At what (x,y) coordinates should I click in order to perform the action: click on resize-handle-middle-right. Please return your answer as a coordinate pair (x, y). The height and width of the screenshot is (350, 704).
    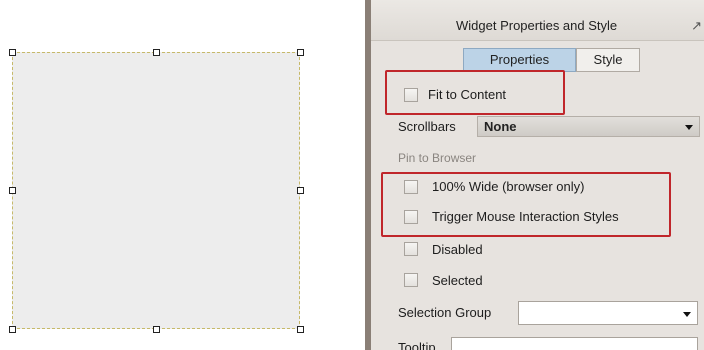
    Looking at the image, I should click on (300, 190).